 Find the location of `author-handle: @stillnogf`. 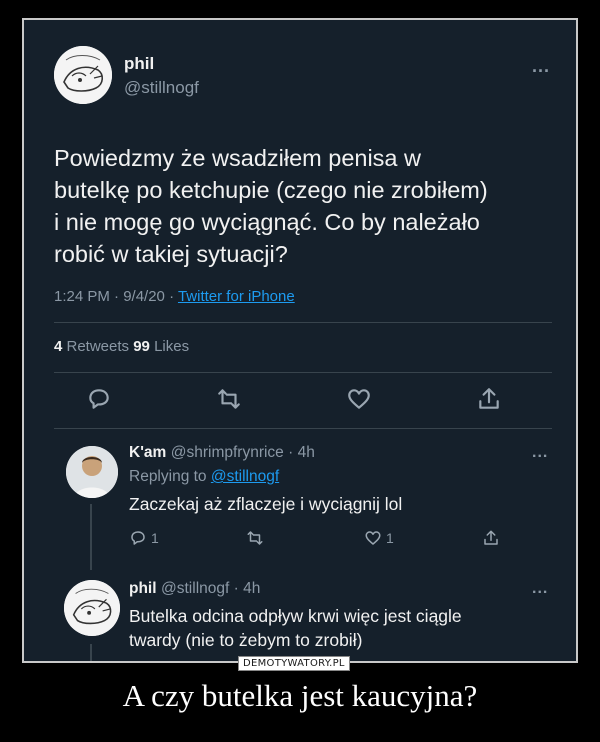

author-handle: @stillnogf is located at coordinates (161, 88).